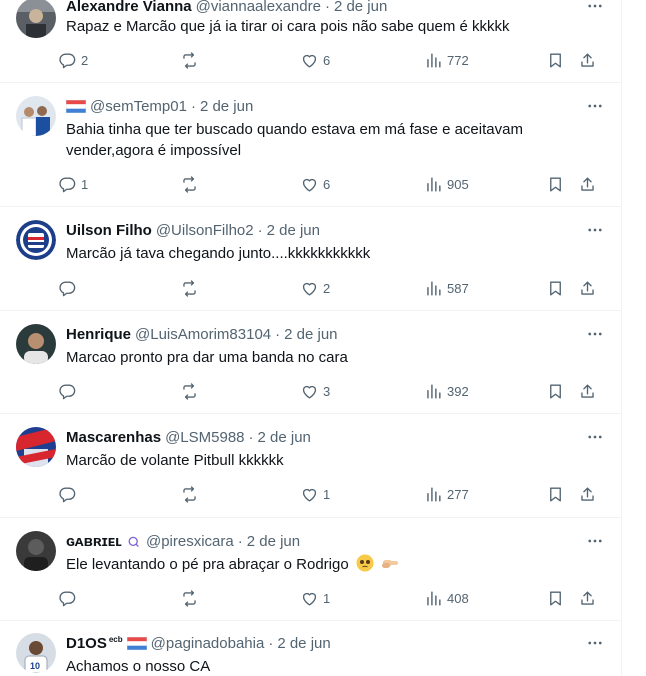 This screenshot has height=676, width=646. I want to click on reply-button: 2, so click(73, 60).